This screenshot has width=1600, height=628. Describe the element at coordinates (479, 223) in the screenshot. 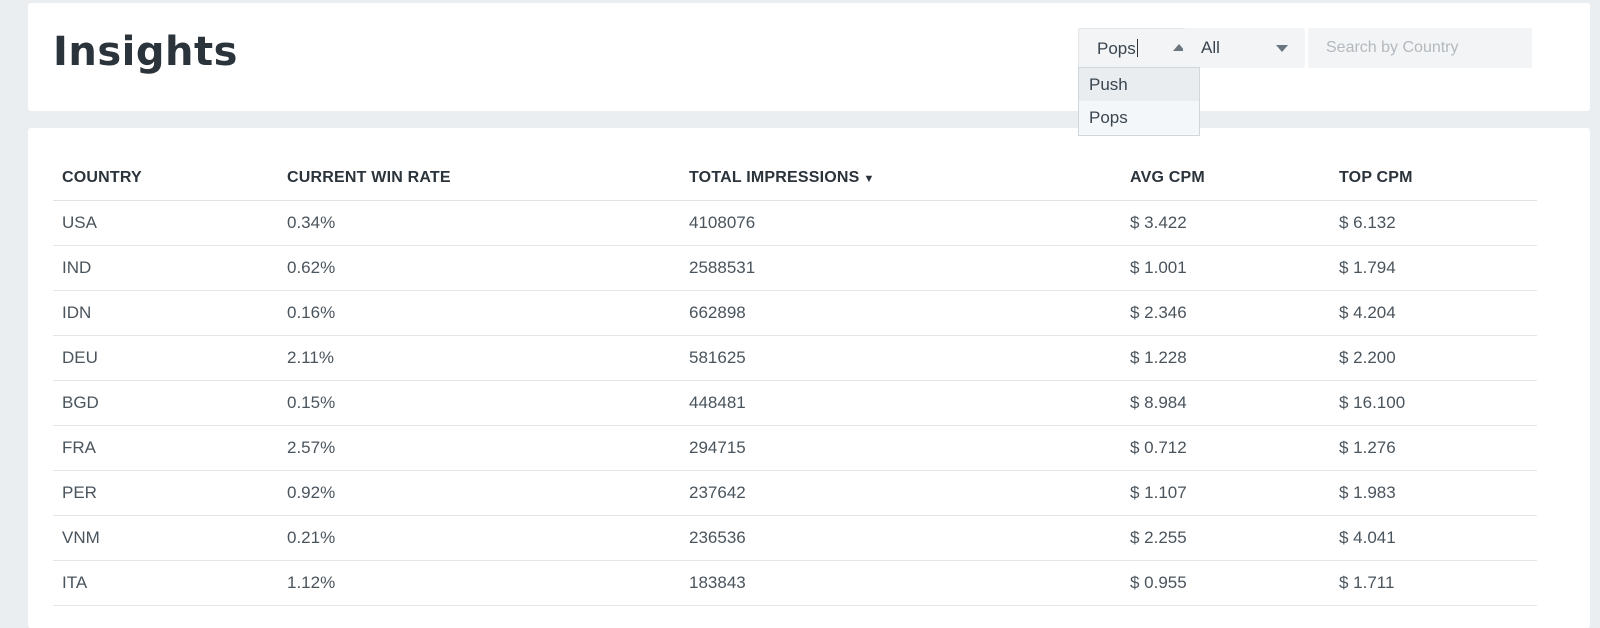

I see `win-rate-cell: 0.34%` at that location.